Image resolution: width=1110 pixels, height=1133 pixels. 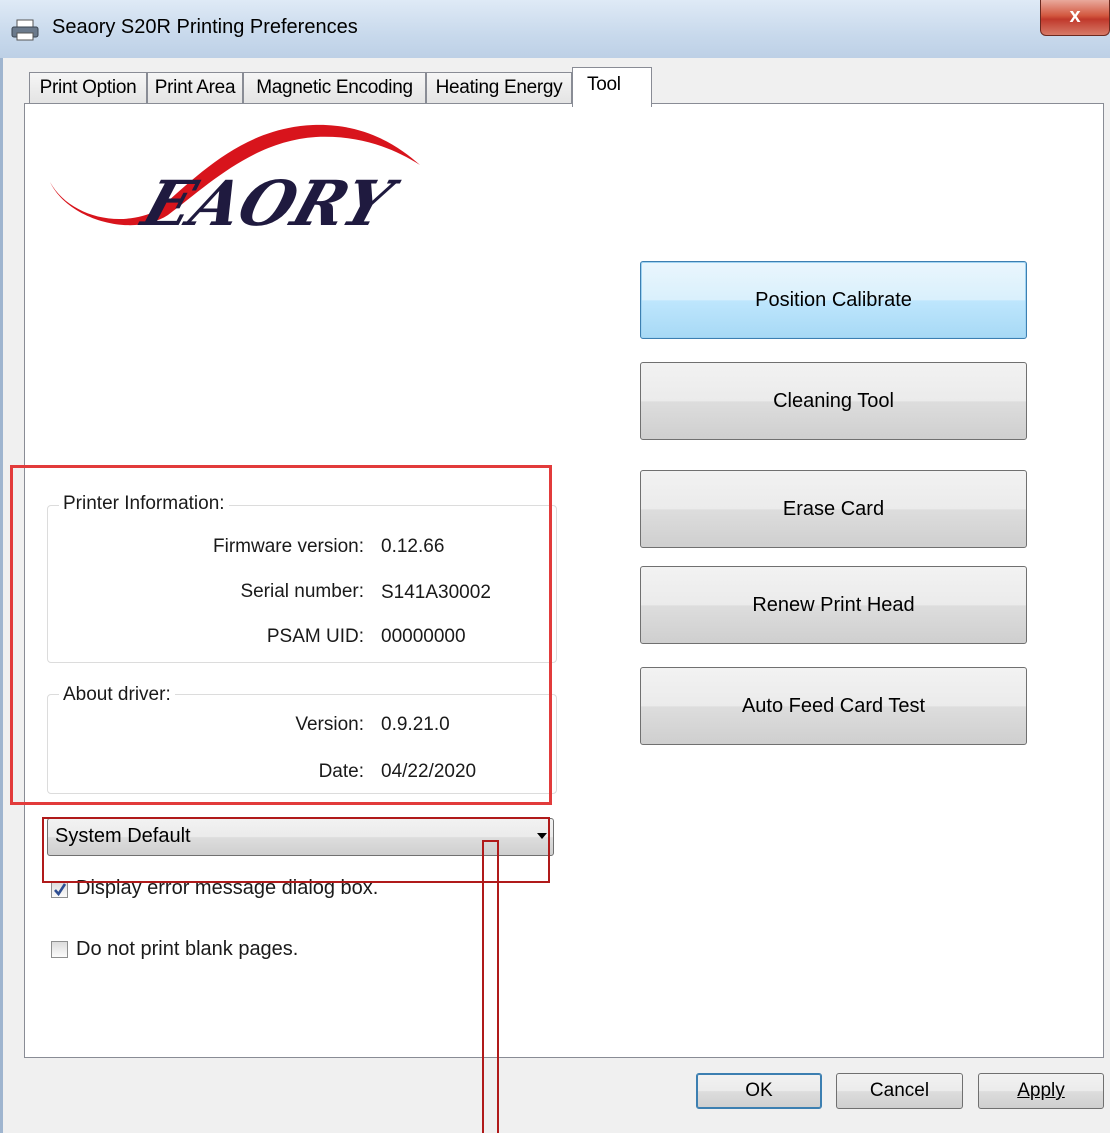 What do you see at coordinates (59, 949) in the screenshot?
I see `no-blank-pages-checkbox` at bounding box center [59, 949].